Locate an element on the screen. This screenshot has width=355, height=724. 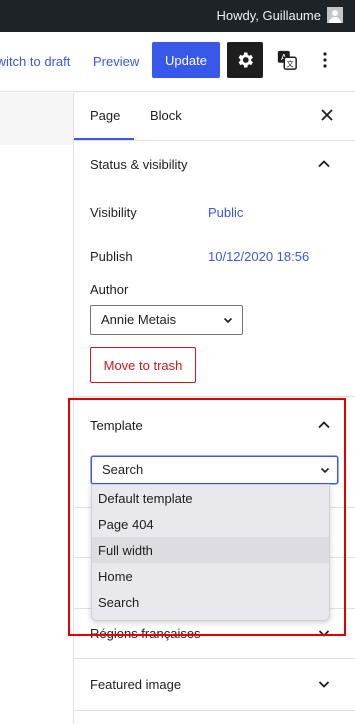
update-button: Update is located at coordinates (186, 60).